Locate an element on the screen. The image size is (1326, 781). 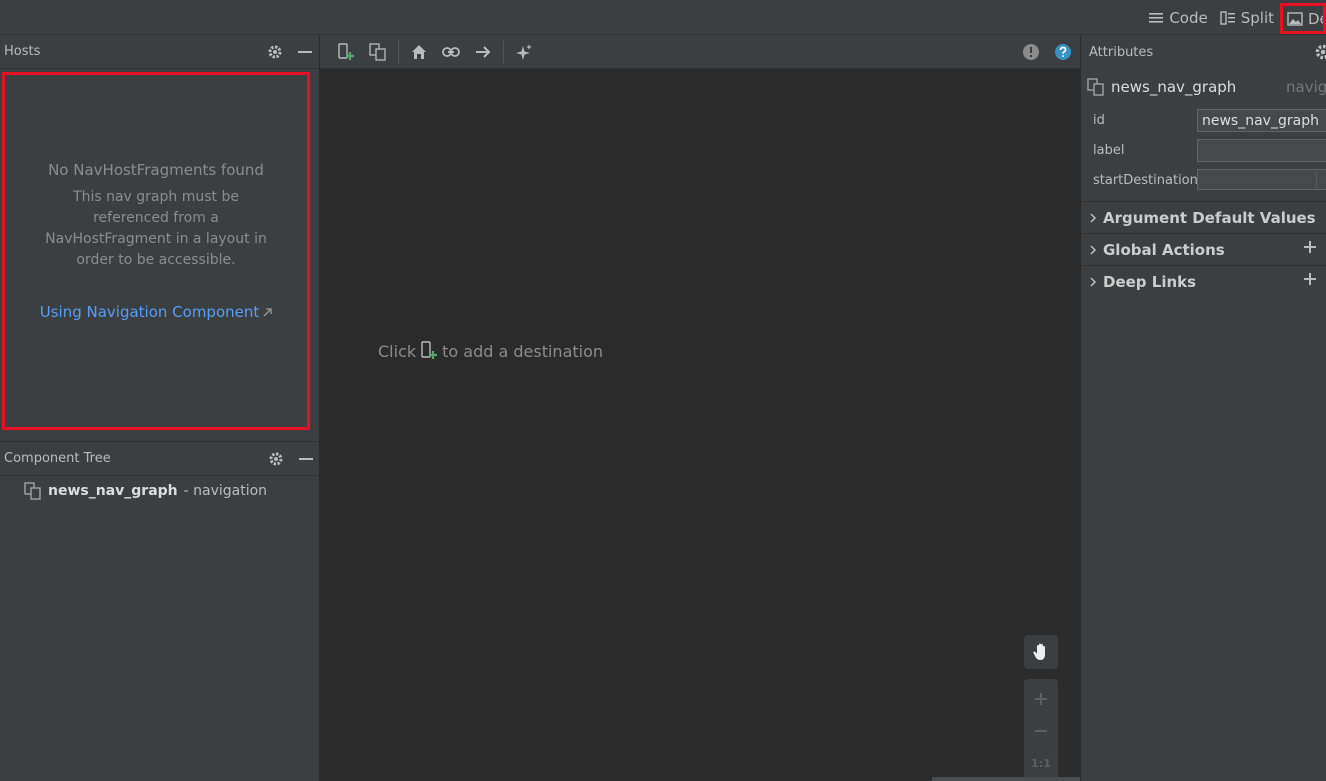
selected-component: news_nav_graph navigation is located at coordinates (1203, 87).